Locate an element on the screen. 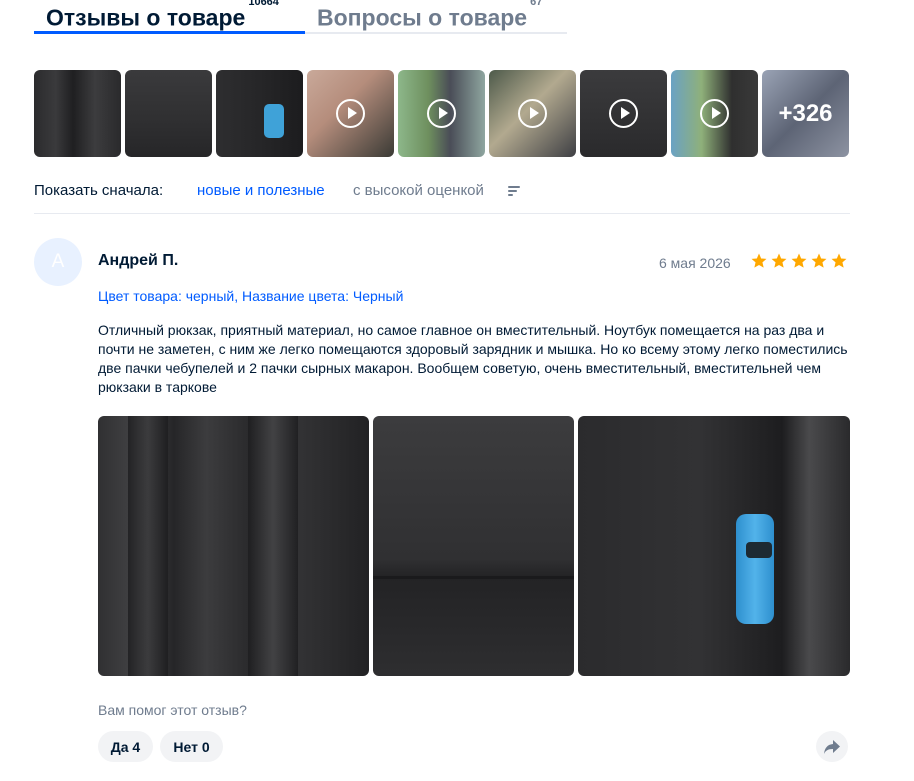 The image size is (914, 781). tab-reviews-label: Отзывы о товаре is located at coordinates (146, 17).